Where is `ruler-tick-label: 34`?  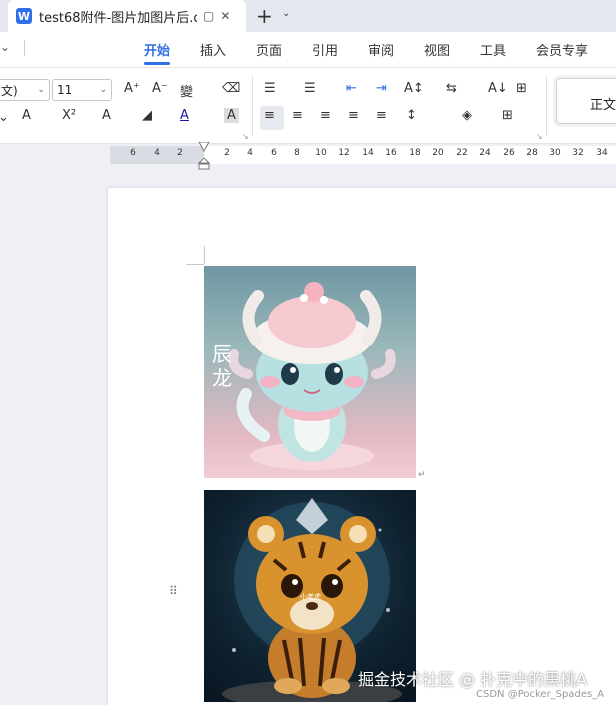 ruler-tick-label: 34 is located at coordinates (602, 153).